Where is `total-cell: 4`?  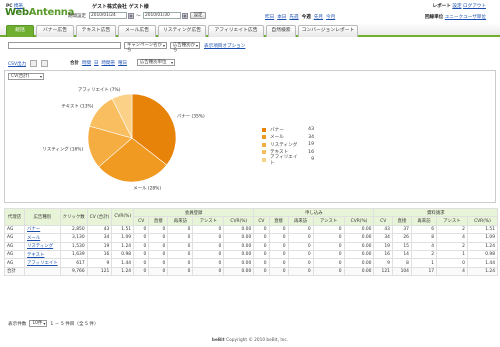
total-cell: 4 is located at coordinates (452, 271).